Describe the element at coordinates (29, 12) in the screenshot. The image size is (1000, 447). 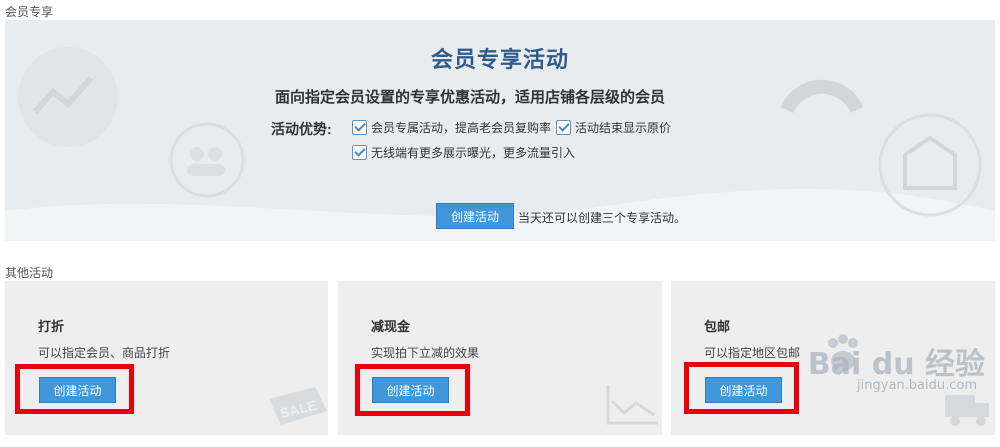
I see `member-section-title: 会员专享` at that location.